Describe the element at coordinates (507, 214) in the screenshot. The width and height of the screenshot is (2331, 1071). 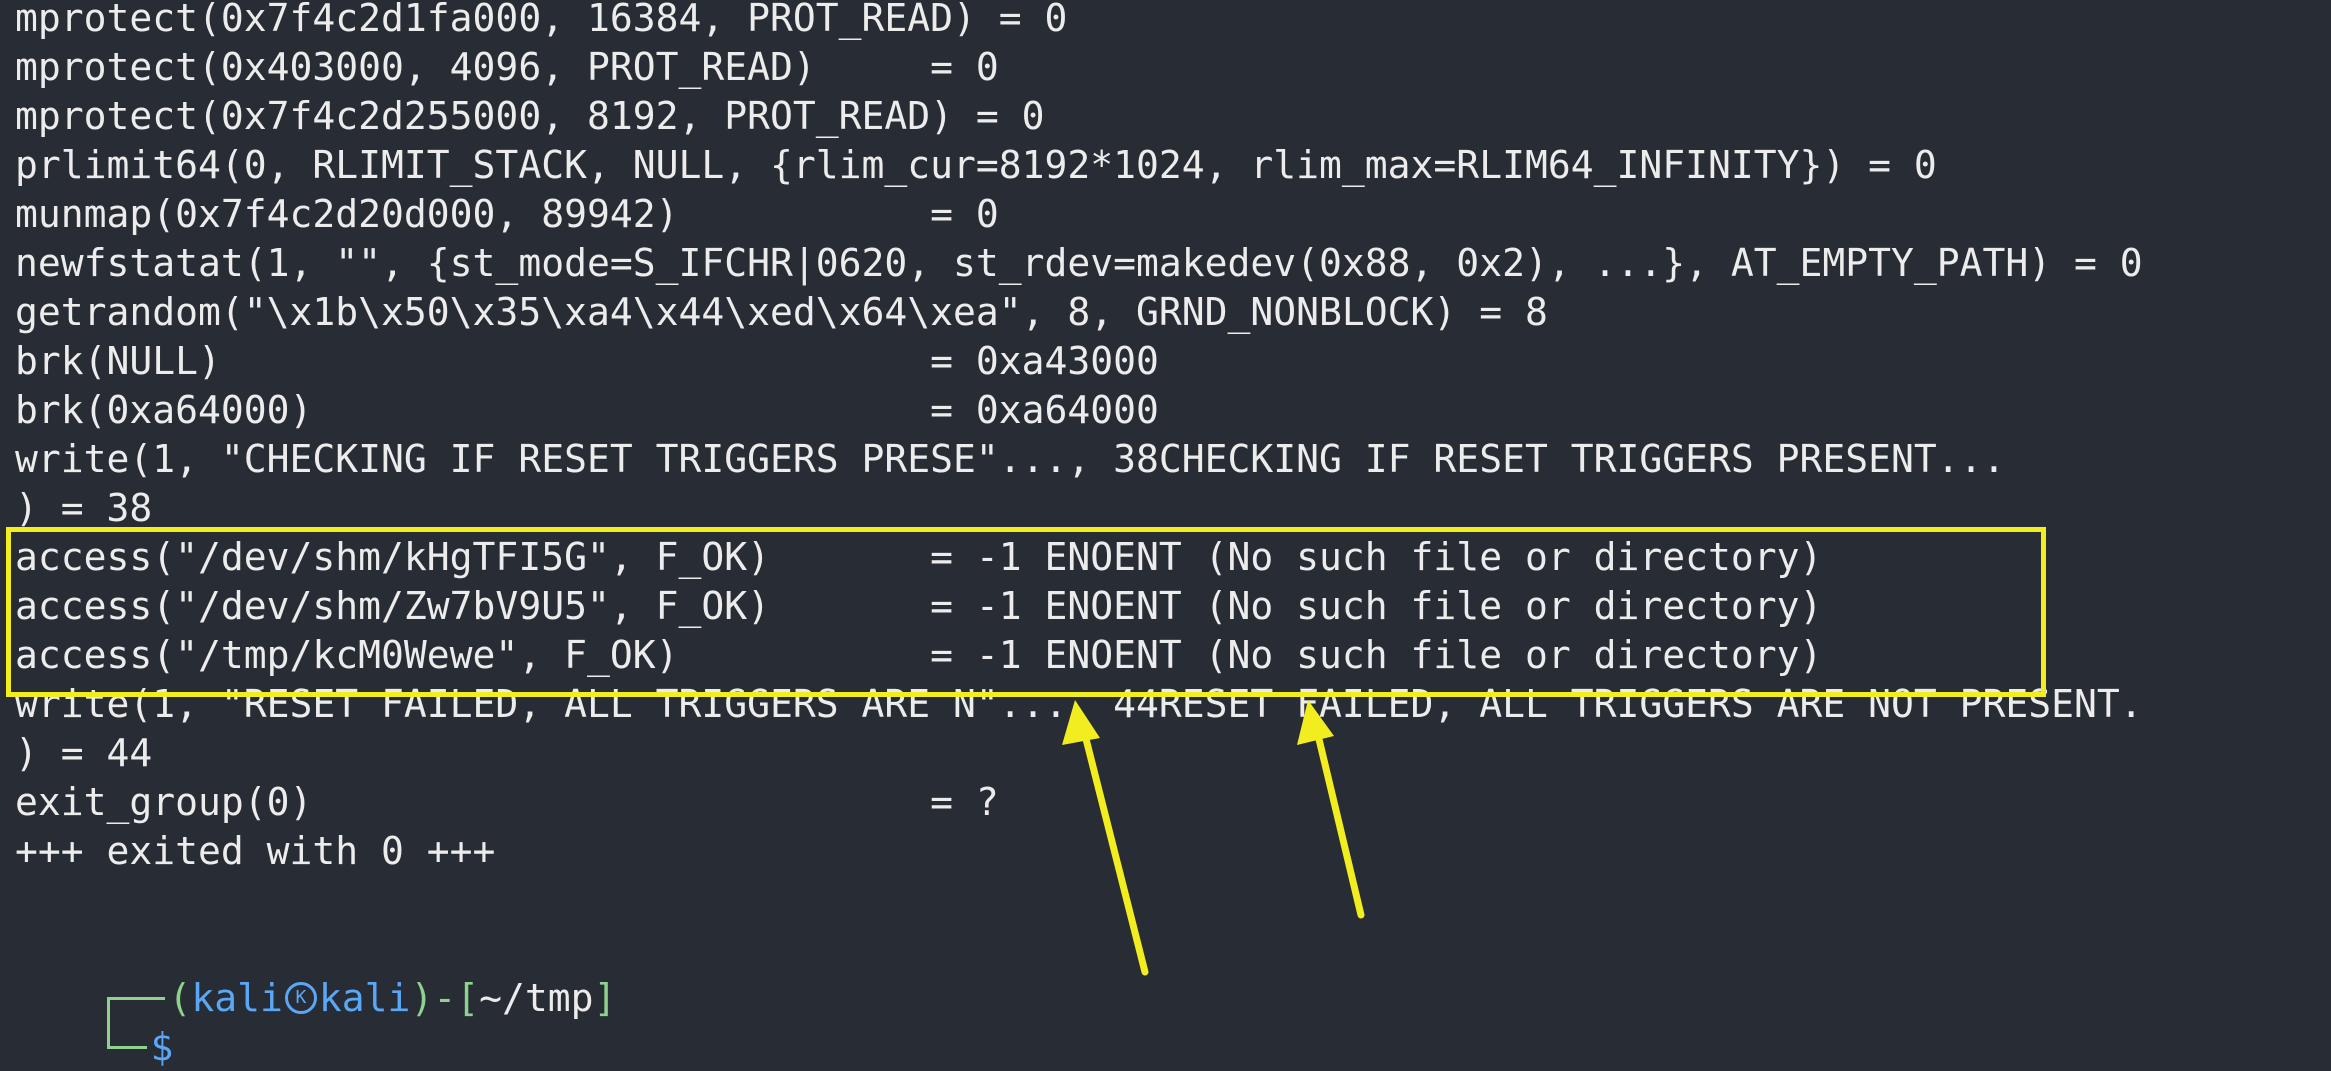
I see `terminal-line: munmap(0x7f4c2d20d000, 89942) = 0` at that location.